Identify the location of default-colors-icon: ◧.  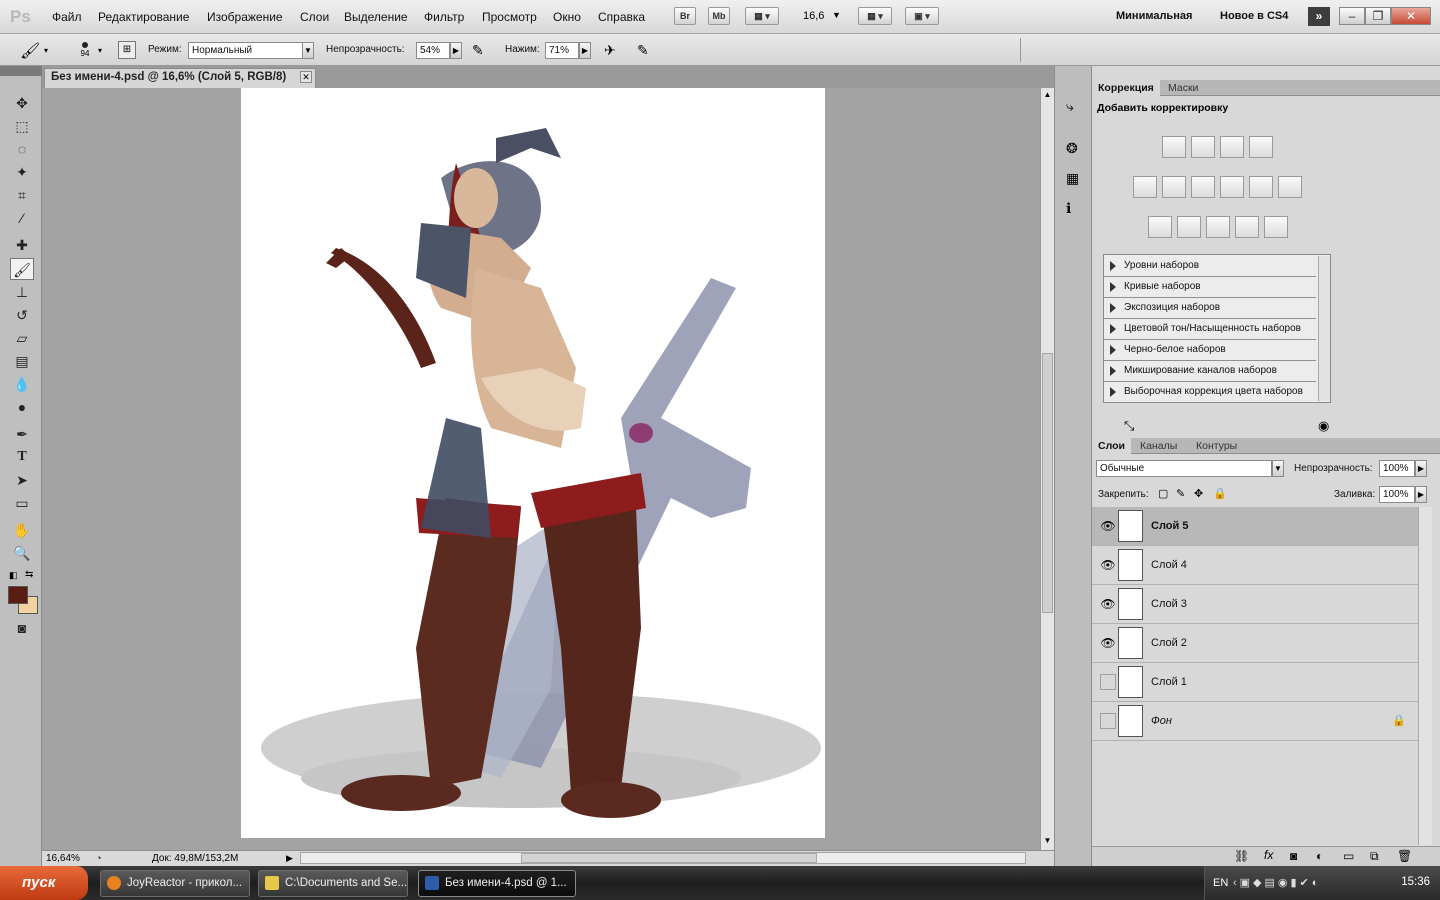
(13, 575).